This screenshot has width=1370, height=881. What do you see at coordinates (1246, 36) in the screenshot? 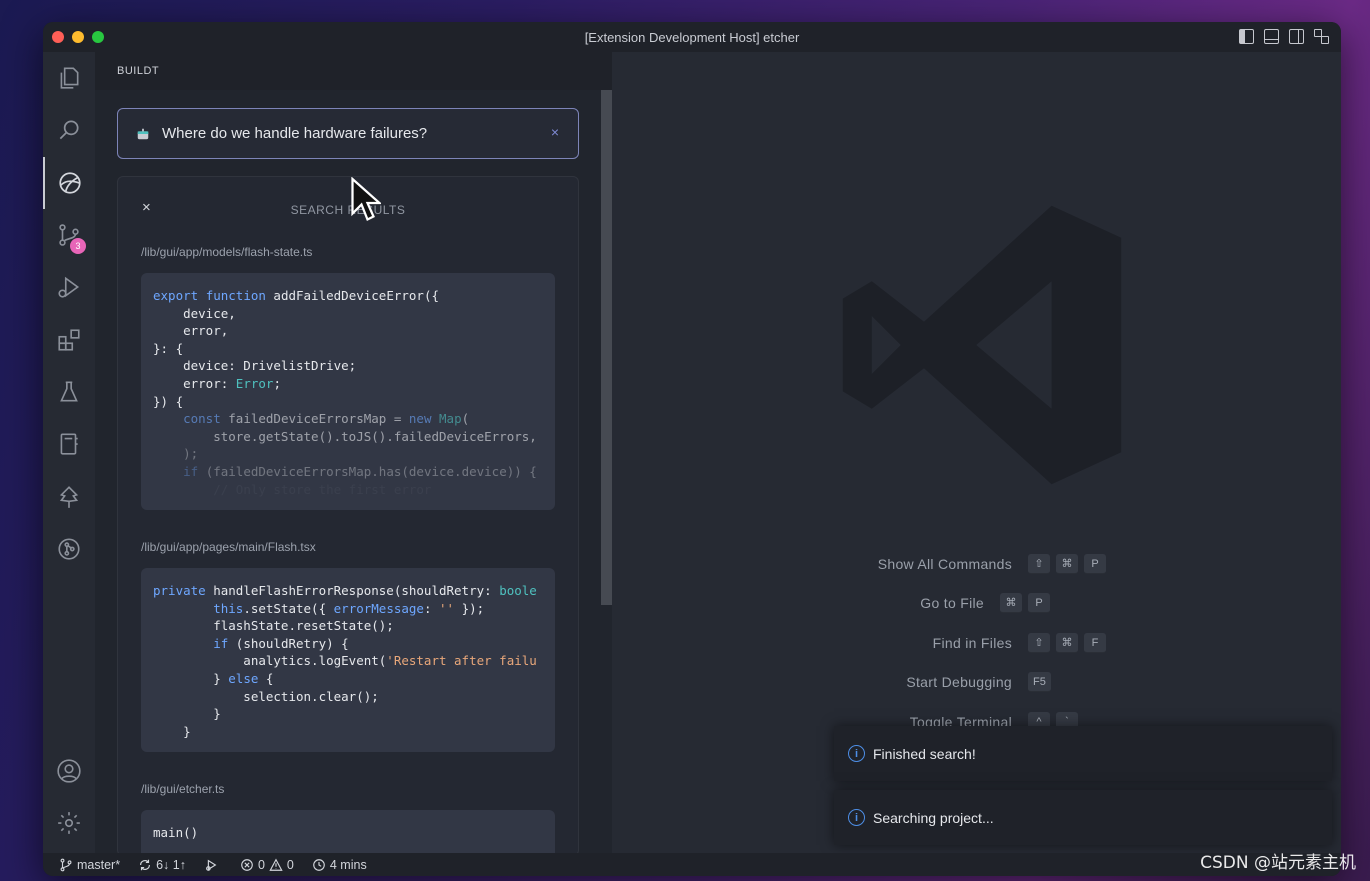
I see `toggle-primary-sidebar-icon` at bounding box center [1246, 36].